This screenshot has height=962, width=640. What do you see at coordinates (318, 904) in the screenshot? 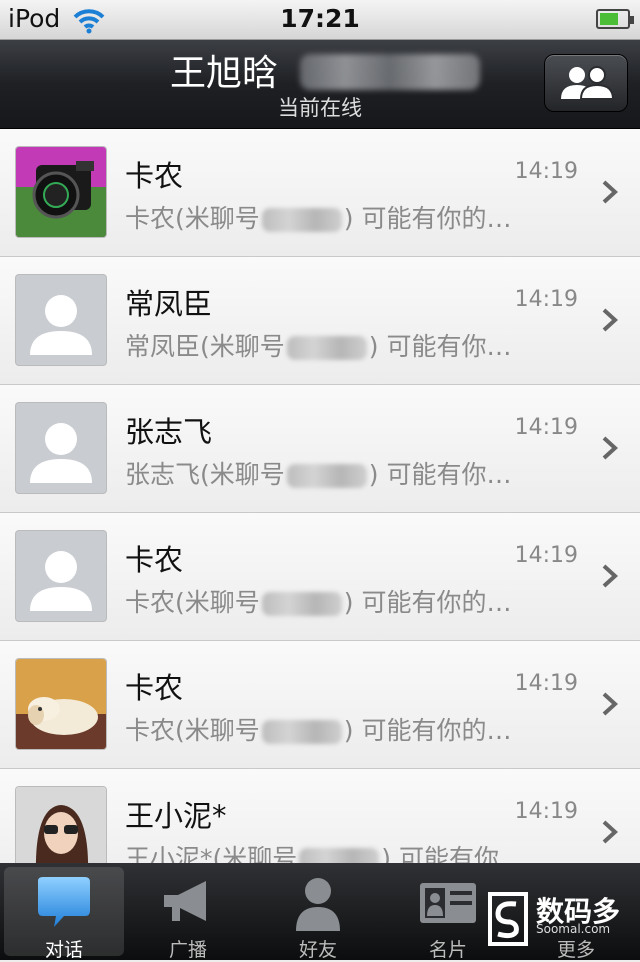
I see `person-icon` at bounding box center [318, 904].